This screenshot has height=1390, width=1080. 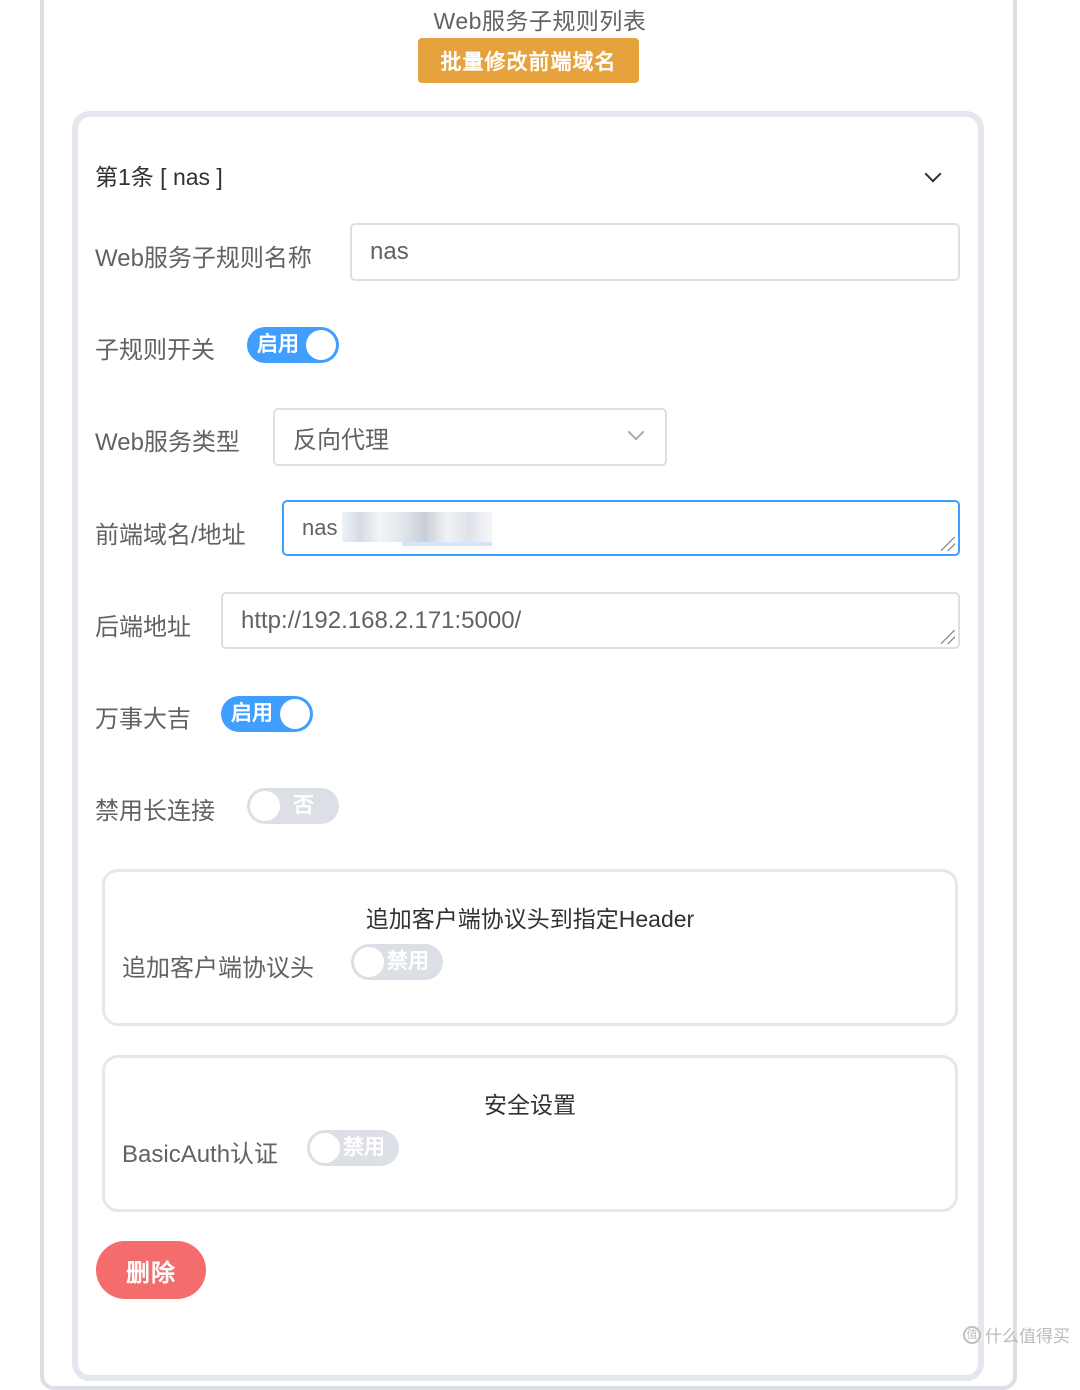 I want to click on service-type-value: 反向代理, so click(x=341, y=440).